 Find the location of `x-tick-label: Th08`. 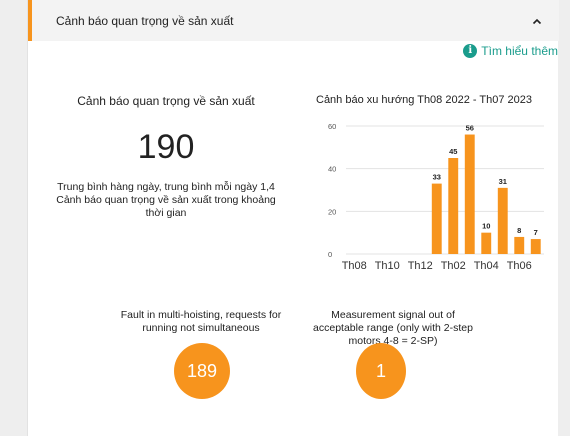

x-tick-label: Th08 is located at coordinates (354, 266).